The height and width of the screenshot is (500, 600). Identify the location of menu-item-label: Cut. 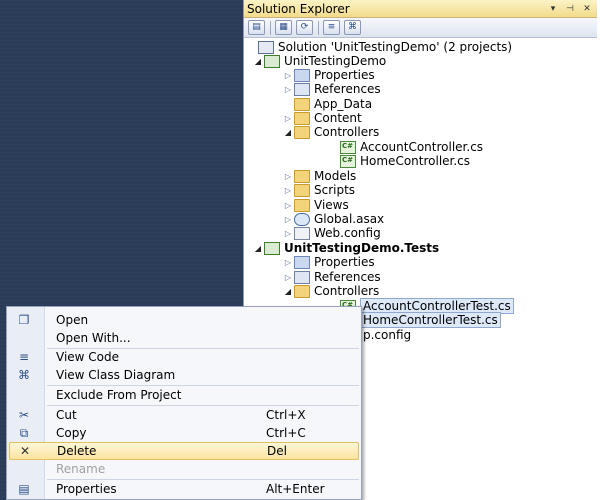
(66, 415).